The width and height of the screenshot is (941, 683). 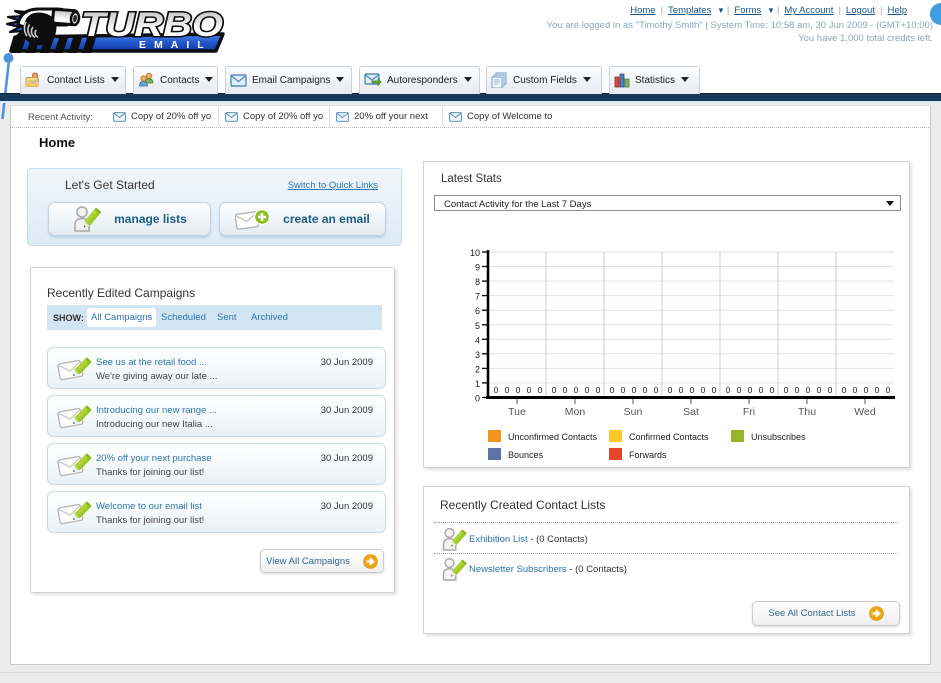 What do you see at coordinates (778, 437) in the screenshot?
I see `svg-text: Unsubscribes` at bounding box center [778, 437].